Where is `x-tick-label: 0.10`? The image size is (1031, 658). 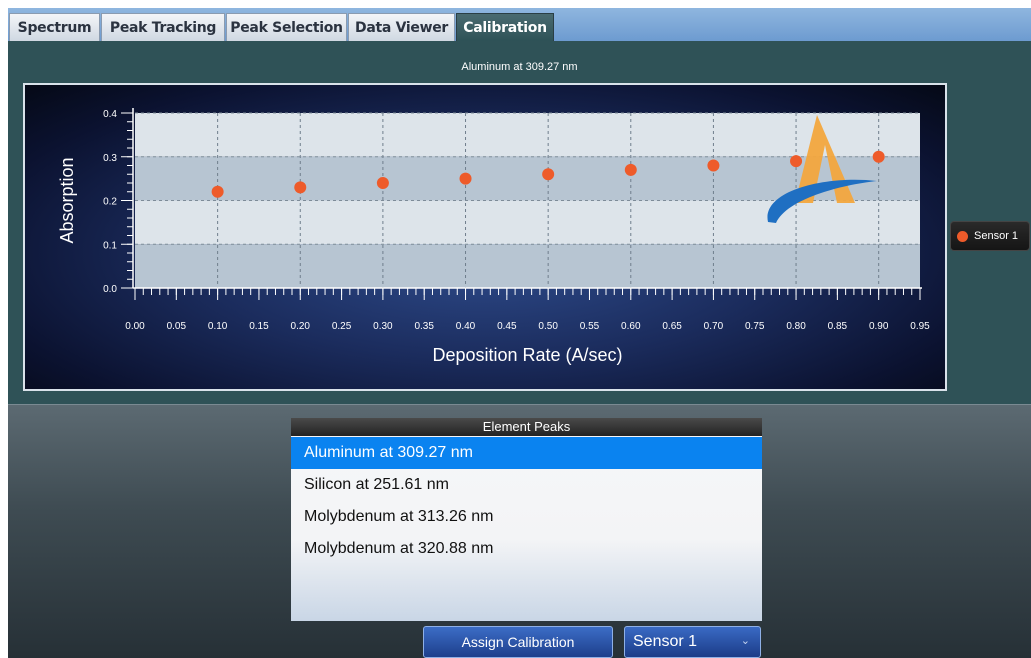 x-tick-label: 0.10 is located at coordinates (218, 326).